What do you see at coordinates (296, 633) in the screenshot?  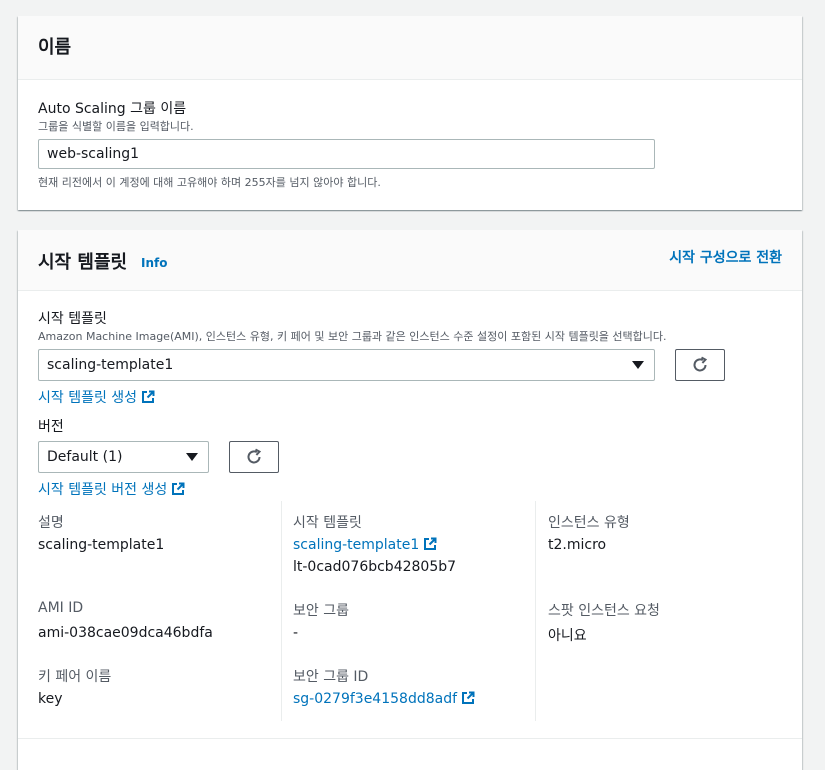 I see `security-group-value: -` at bounding box center [296, 633].